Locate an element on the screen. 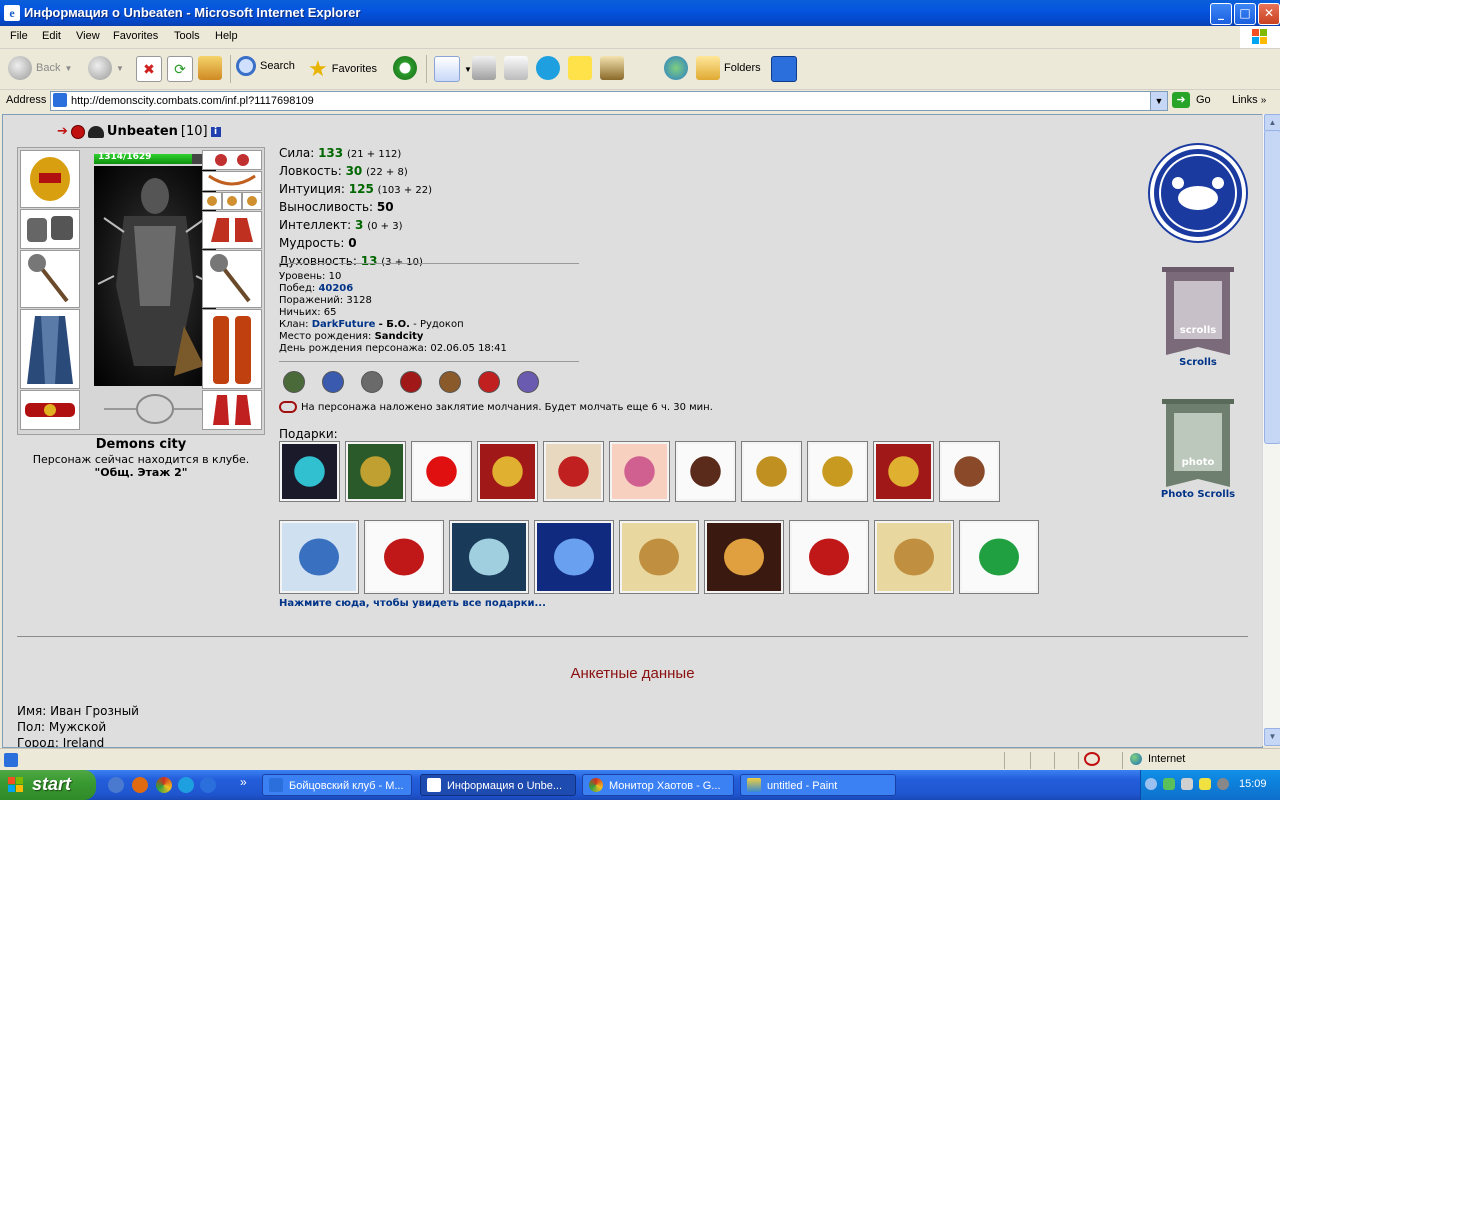 Image resolution: width=1466 pixels, height=1213 pixels. favorites-button: ★ Favorites is located at coordinates (342, 69).